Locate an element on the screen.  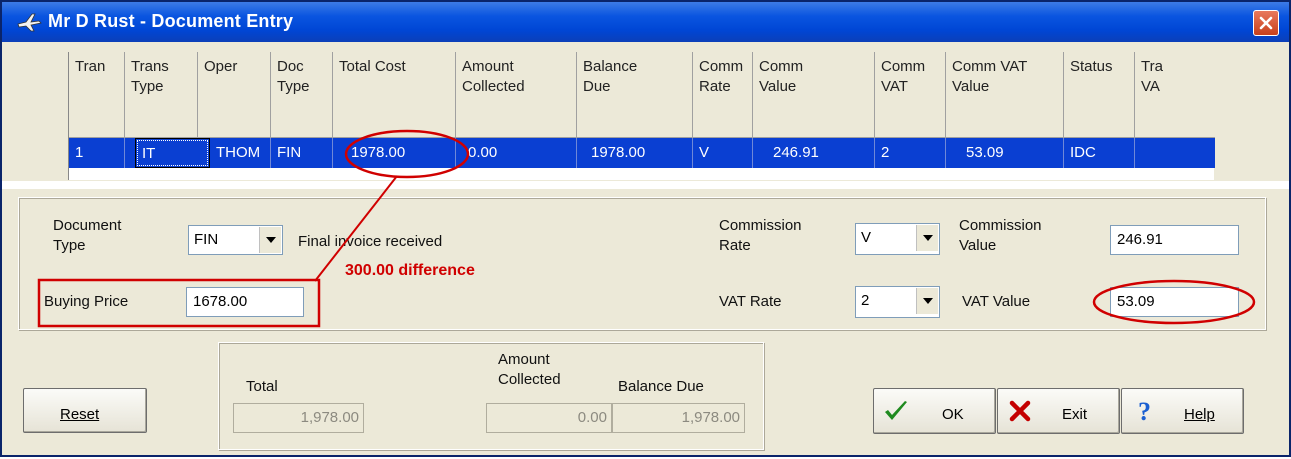
buying-price-label: Buying Price is located at coordinates (86, 301).